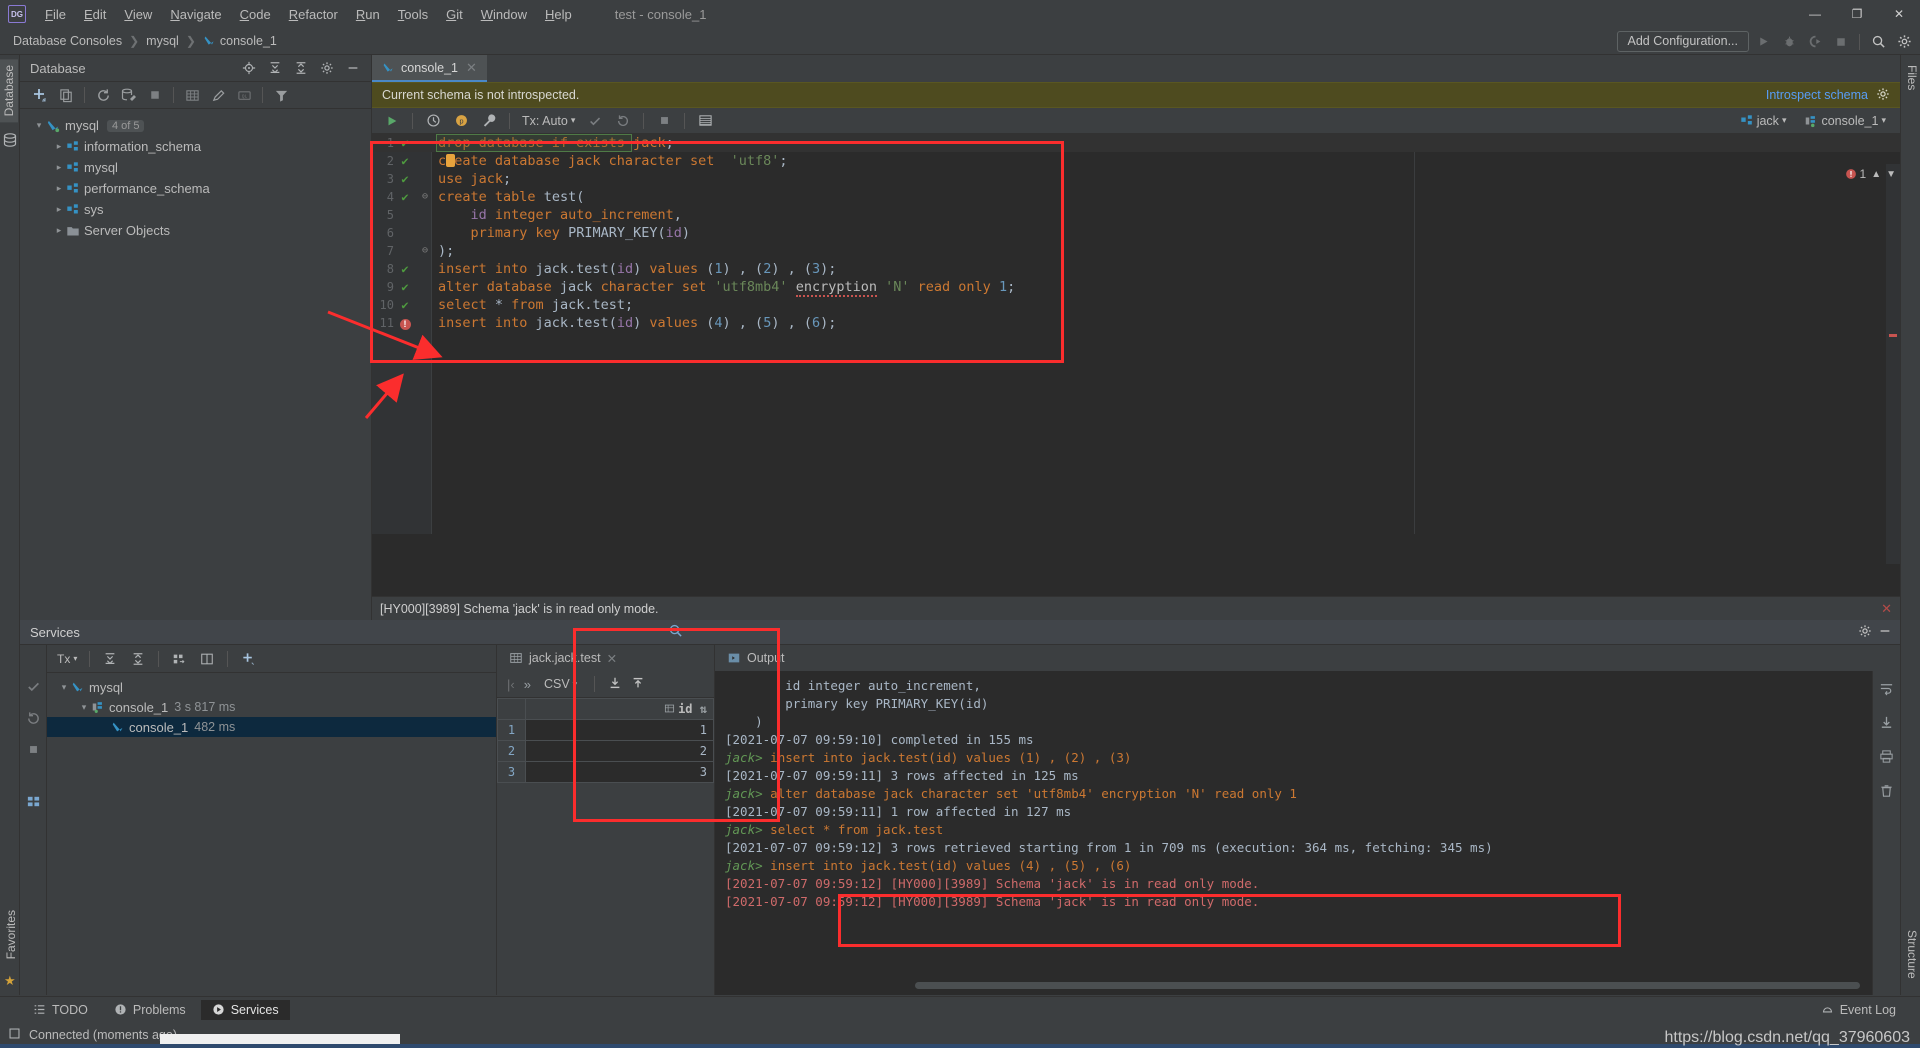 The width and height of the screenshot is (1920, 1048). What do you see at coordinates (1870, 174) in the screenshot?
I see `inspection-widget: 1 ▲ ▼` at bounding box center [1870, 174].